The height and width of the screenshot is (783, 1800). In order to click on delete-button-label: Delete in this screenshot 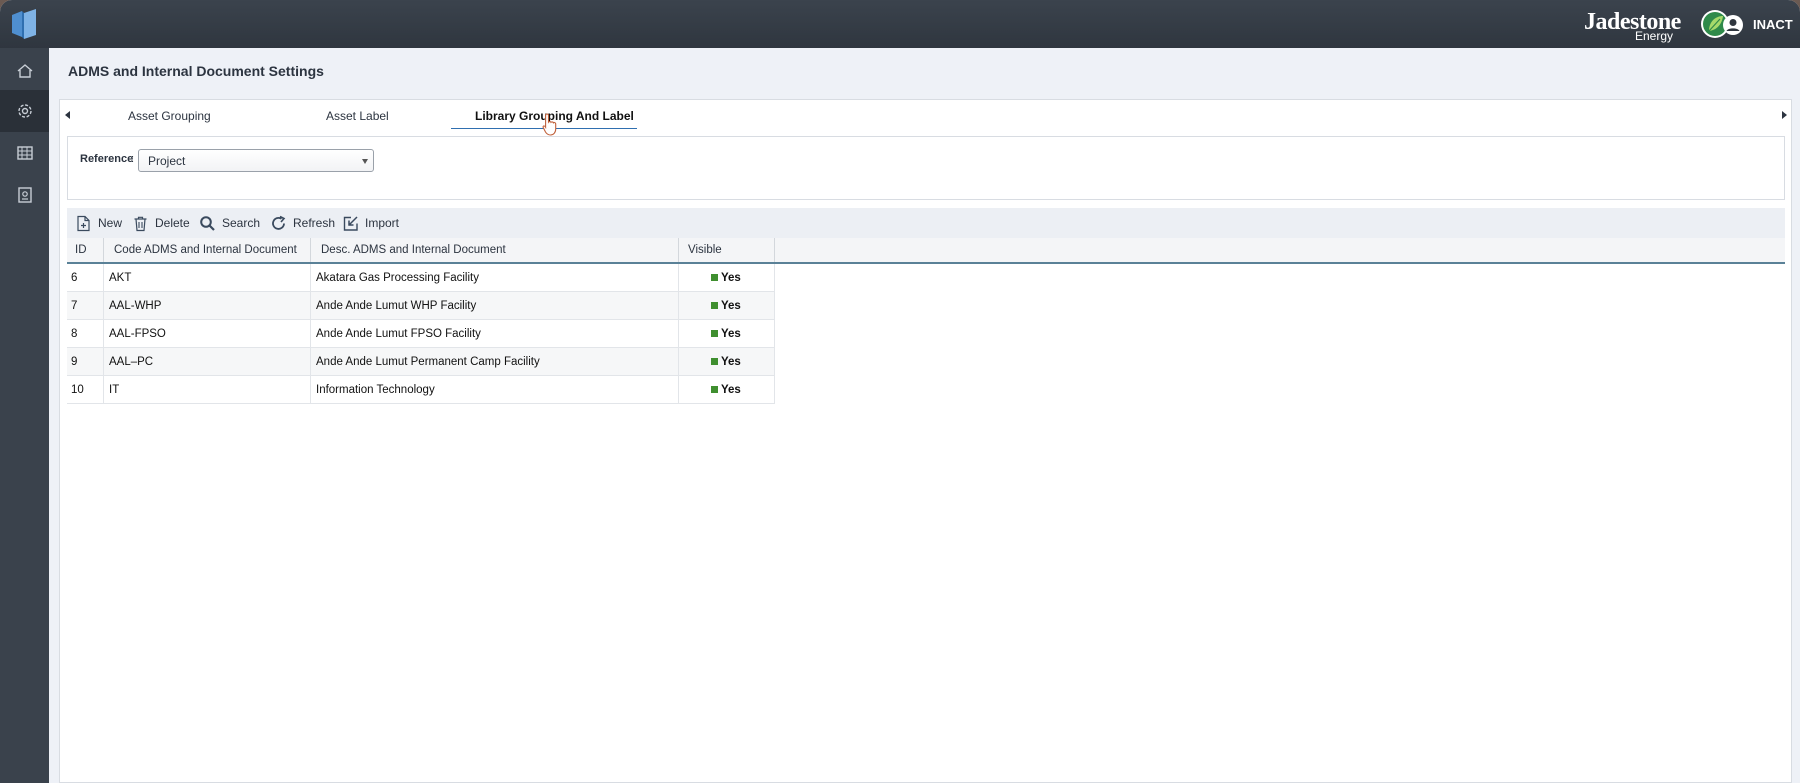, I will do `click(172, 223)`.